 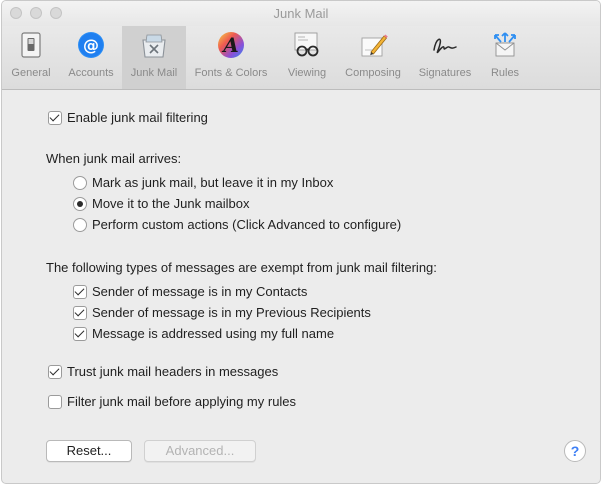 I want to click on exempt-contacts-checkbox, so click(x=80, y=292).